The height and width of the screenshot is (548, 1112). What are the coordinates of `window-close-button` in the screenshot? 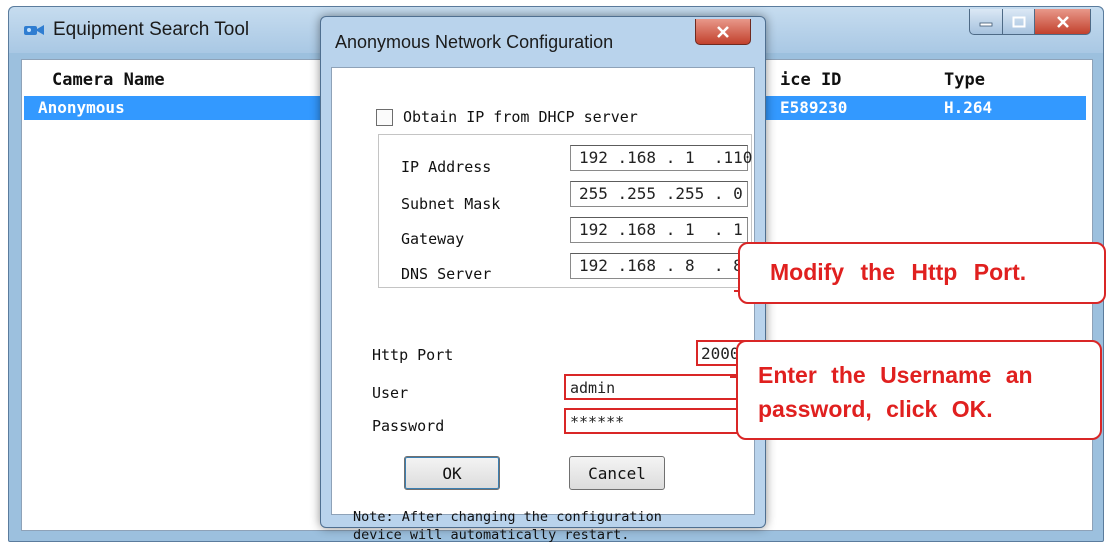 It's located at (1063, 22).